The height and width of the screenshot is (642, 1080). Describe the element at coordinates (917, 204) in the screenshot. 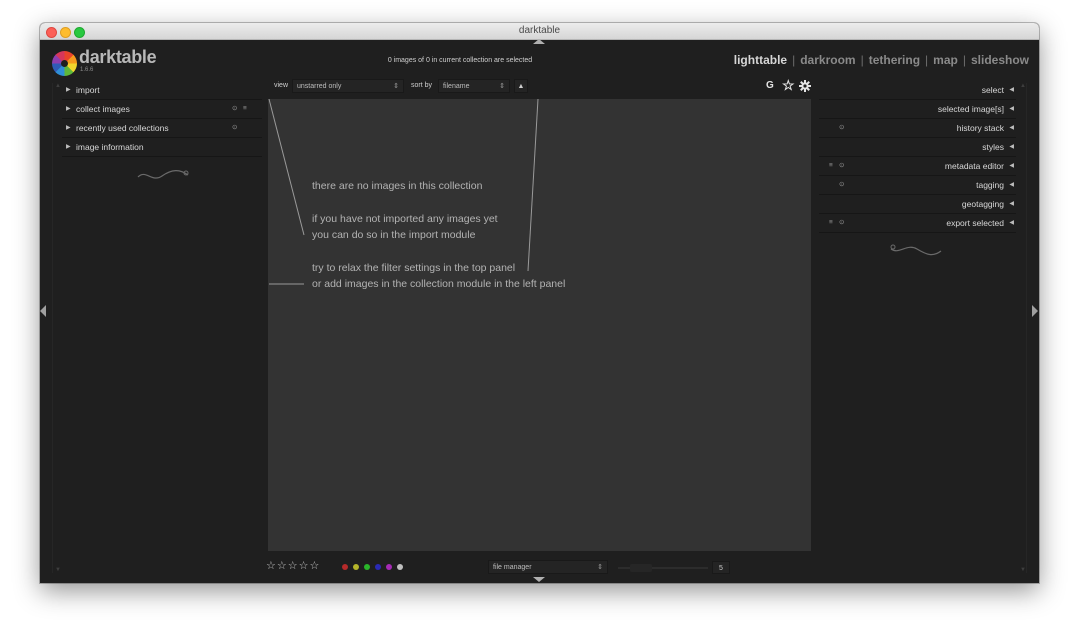

I see `module-geotagging: geotagging ◀` at that location.